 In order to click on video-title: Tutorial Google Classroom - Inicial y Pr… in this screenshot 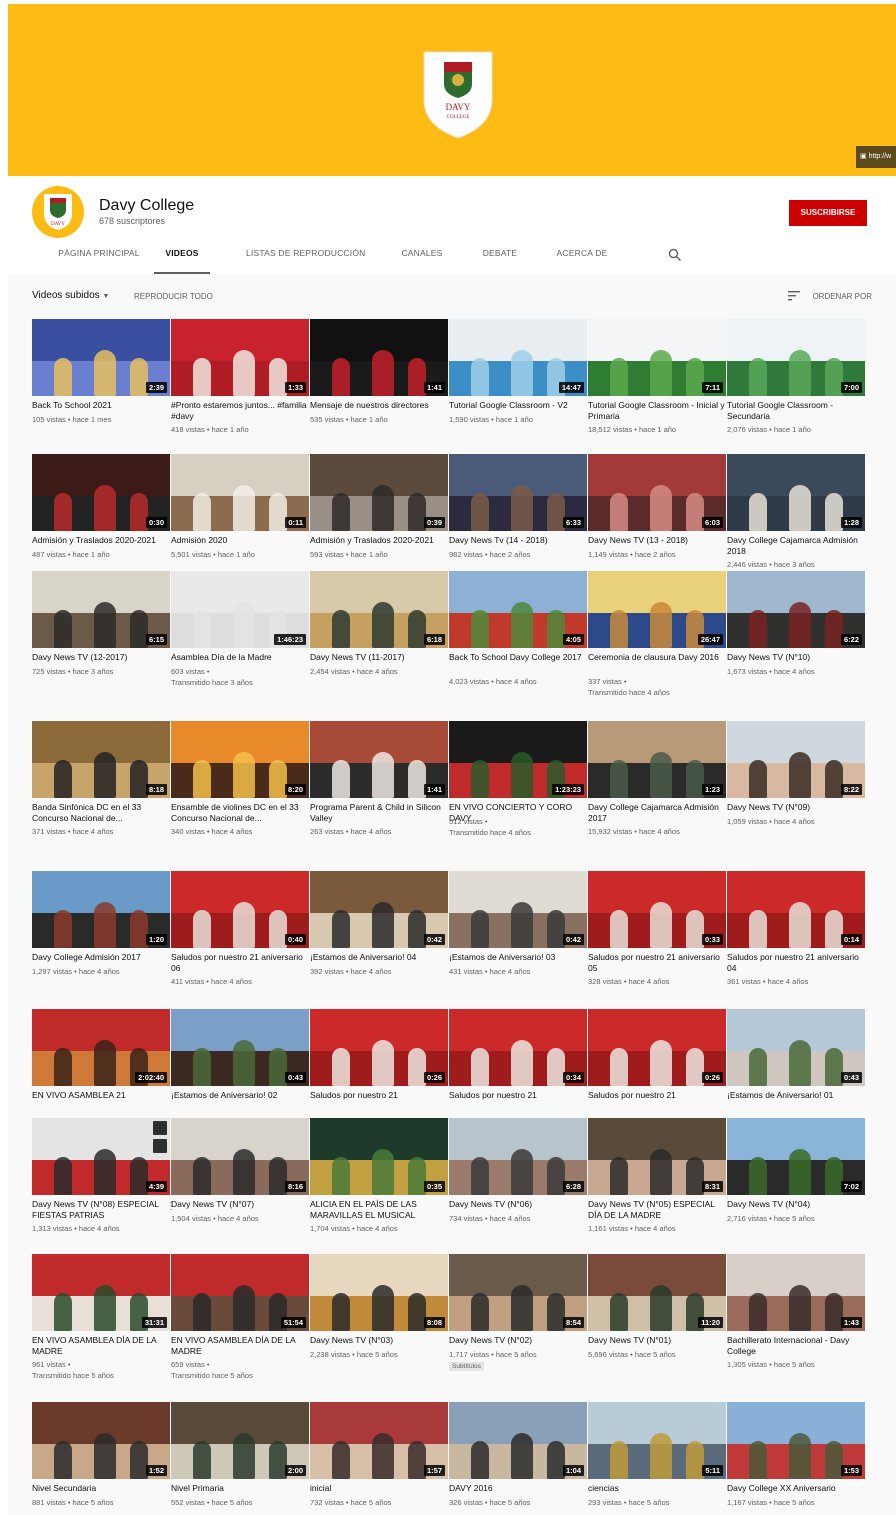, I will do `click(657, 410)`.